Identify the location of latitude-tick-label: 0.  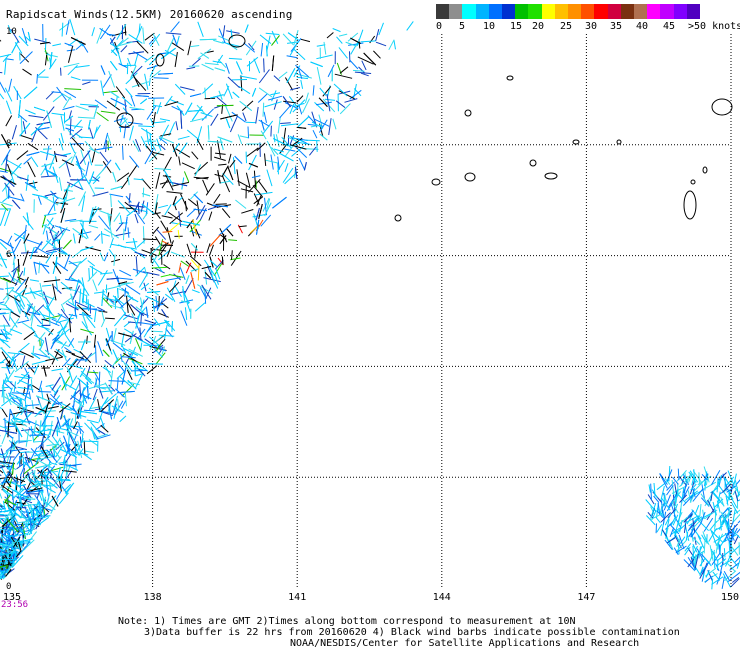
(9, 587).